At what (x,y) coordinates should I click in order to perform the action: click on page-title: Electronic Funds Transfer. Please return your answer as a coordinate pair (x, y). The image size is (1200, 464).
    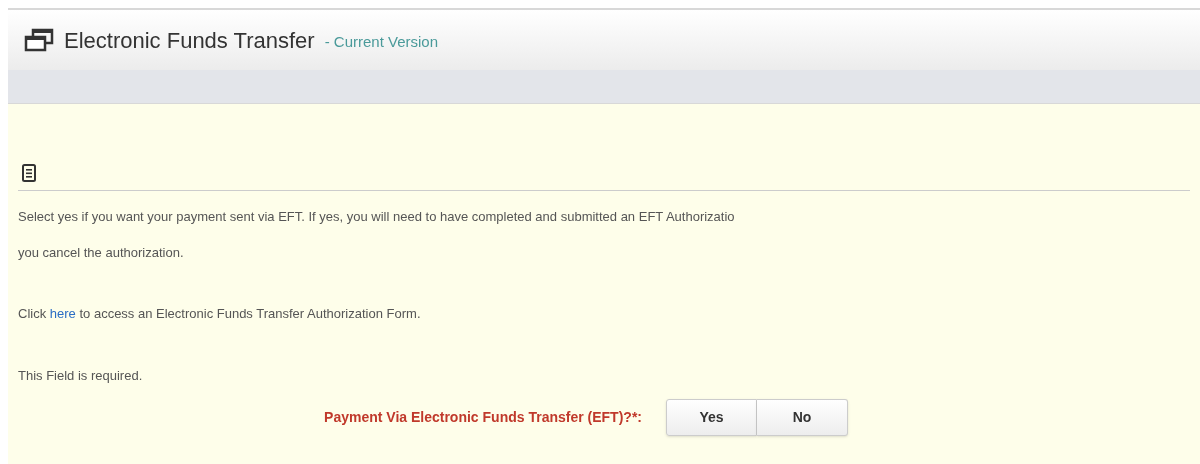
    Looking at the image, I should click on (189, 40).